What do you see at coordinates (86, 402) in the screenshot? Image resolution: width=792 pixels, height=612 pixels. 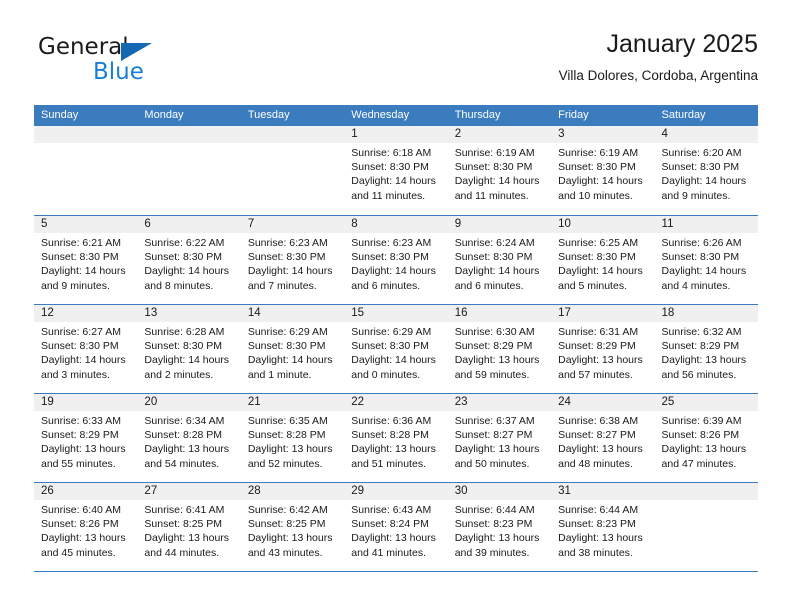 I see `day-number: 19` at bounding box center [86, 402].